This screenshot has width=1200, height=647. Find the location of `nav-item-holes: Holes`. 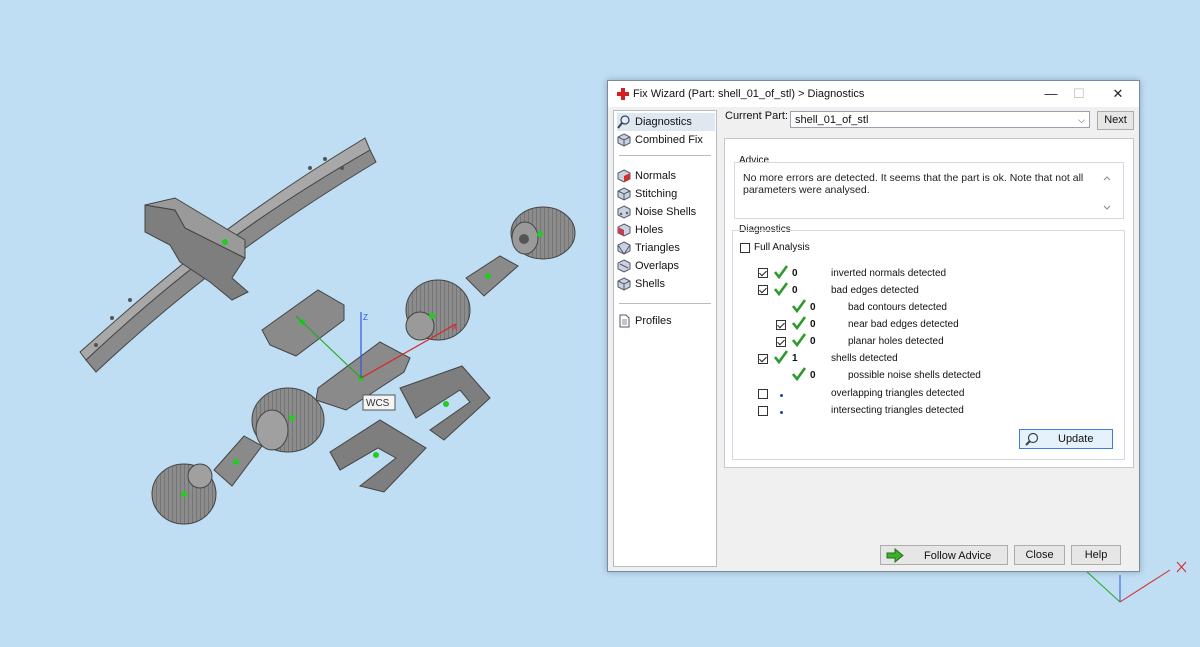

nav-item-holes: Holes is located at coordinates (666, 230).